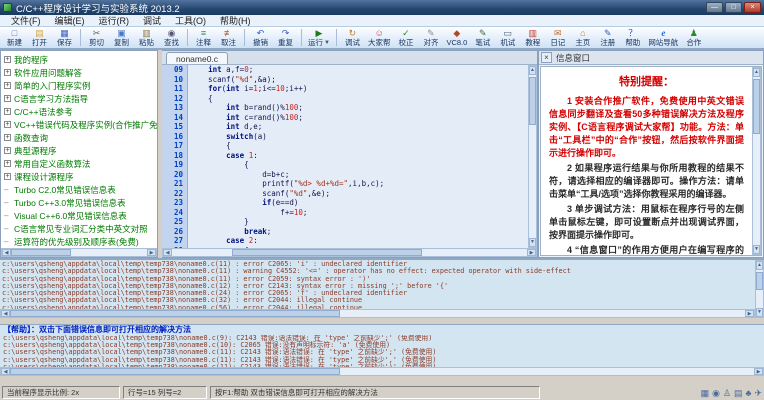  What do you see at coordinates (174, 108) in the screenshot?
I see `line-number: 13` at bounding box center [174, 108].